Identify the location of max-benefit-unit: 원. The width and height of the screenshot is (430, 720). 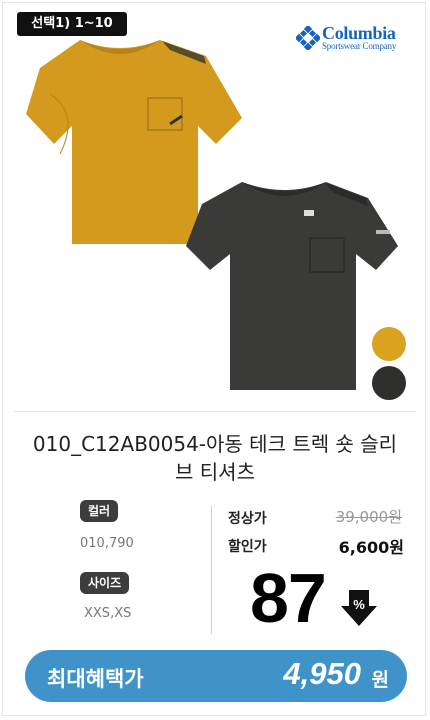
(380, 680).